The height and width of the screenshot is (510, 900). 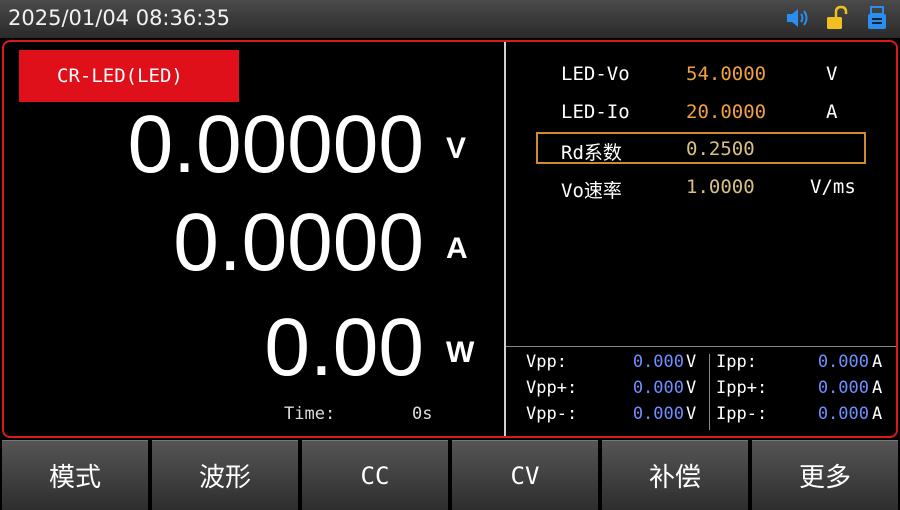 I want to click on param-unit: V/ms, so click(x=833, y=187).